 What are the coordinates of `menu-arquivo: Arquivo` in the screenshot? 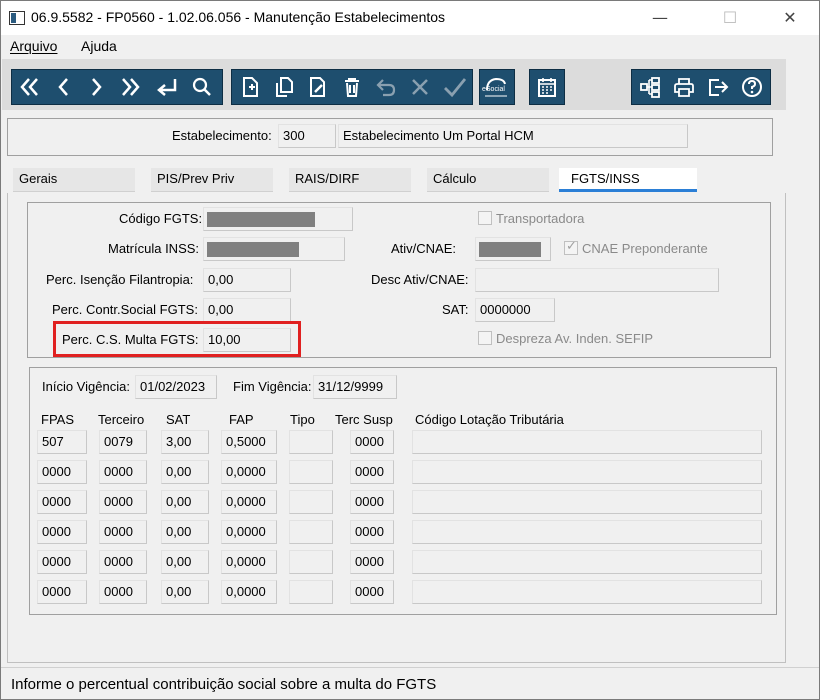 It's located at (33, 46).